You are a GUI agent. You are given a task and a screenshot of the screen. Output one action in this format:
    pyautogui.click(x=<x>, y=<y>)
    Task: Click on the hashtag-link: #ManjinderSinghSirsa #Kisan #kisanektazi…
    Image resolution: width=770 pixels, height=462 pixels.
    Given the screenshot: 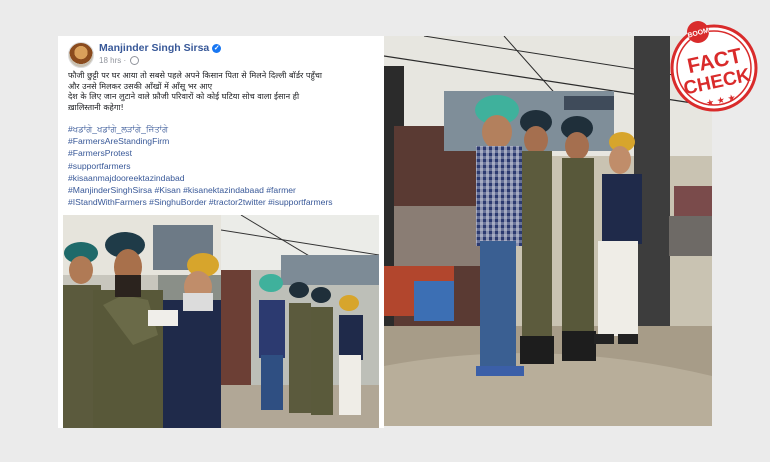 What is the action you would take?
    pyautogui.click(x=225, y=190)
    